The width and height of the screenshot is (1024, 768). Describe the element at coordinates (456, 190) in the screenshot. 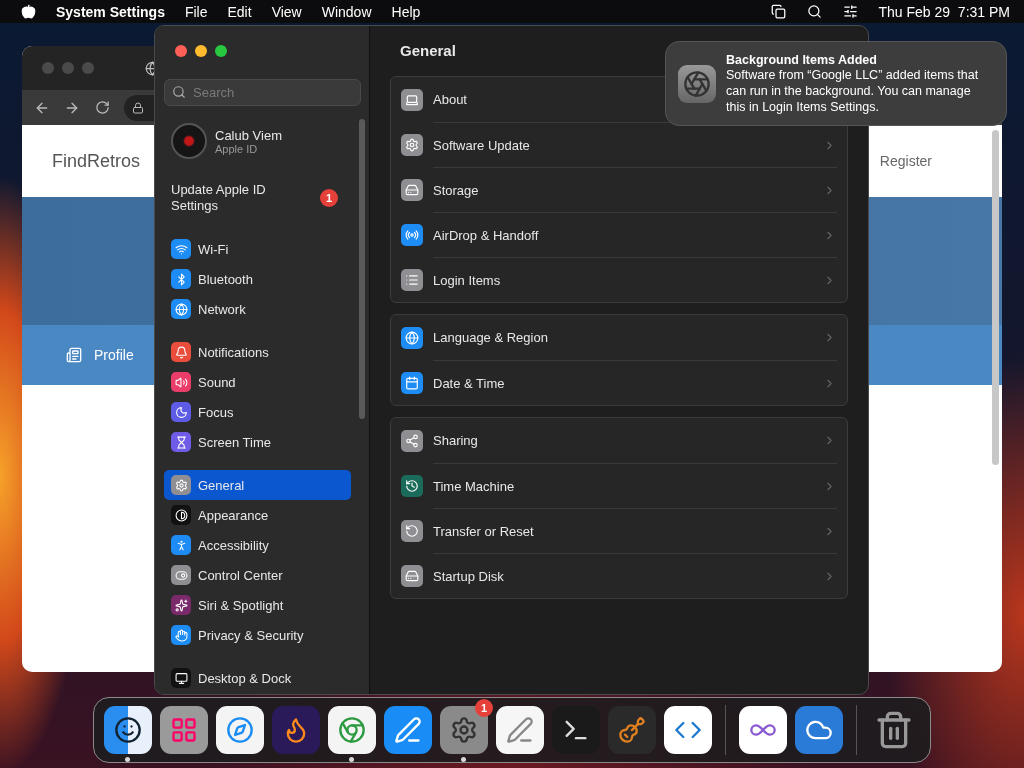

I see `settings-row: Storage` at that location.